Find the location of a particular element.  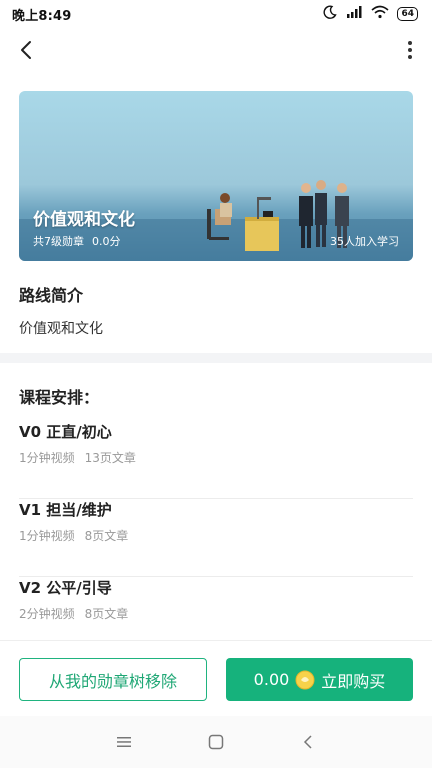

more-options-button is located at coordinates (410, 50).